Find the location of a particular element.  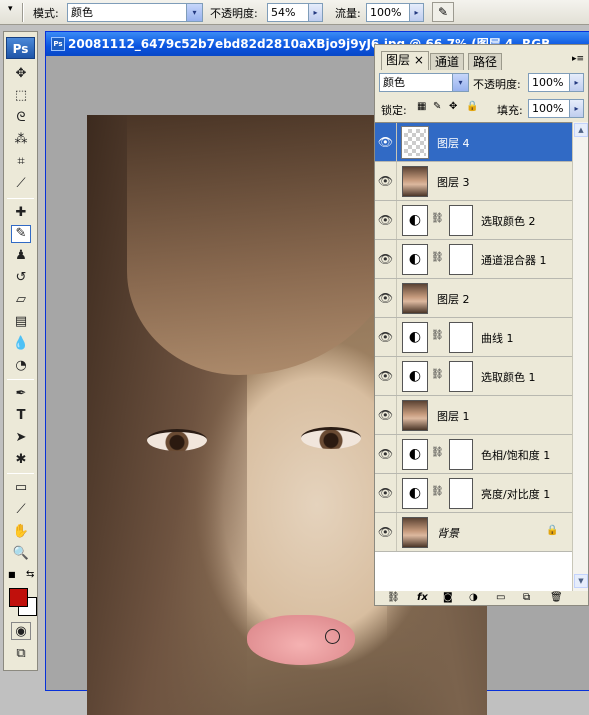

blur-tool-icon: 💧 is located at coordinates (21, 344).